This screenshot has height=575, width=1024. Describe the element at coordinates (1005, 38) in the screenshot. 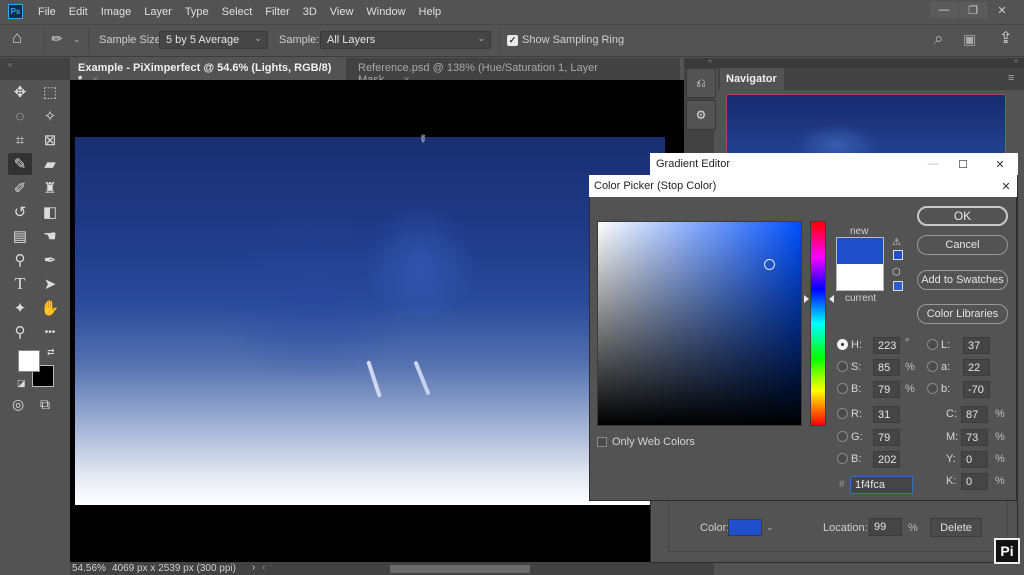

I see `share-icon: ⇪` at that location.